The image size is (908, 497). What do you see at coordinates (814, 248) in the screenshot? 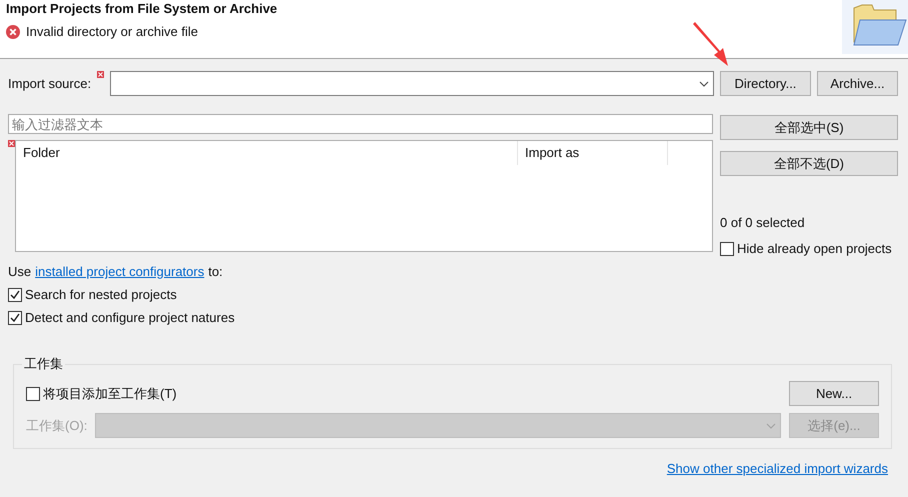
I see `checkbox-label: Hide already open projects` at bounding box center [814, 248].